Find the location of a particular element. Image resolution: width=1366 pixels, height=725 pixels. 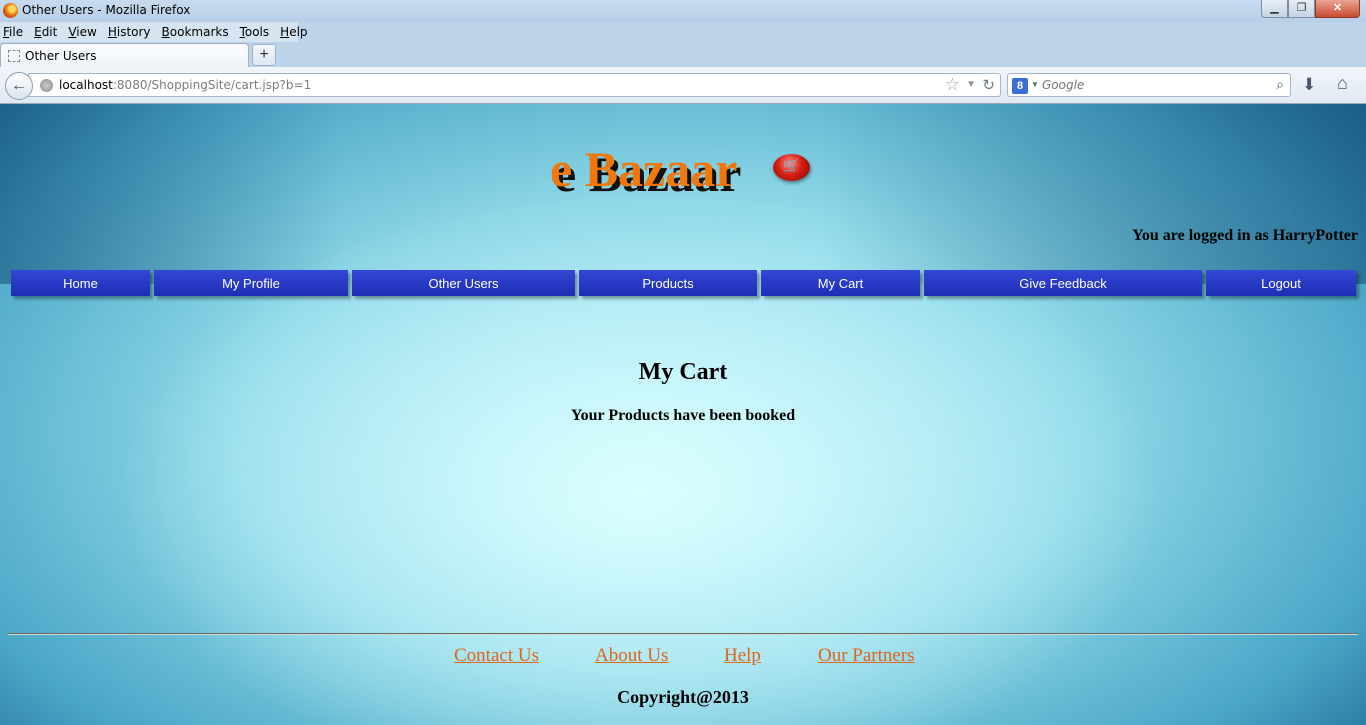

menu-file: File is located at coordinates (13, 32).